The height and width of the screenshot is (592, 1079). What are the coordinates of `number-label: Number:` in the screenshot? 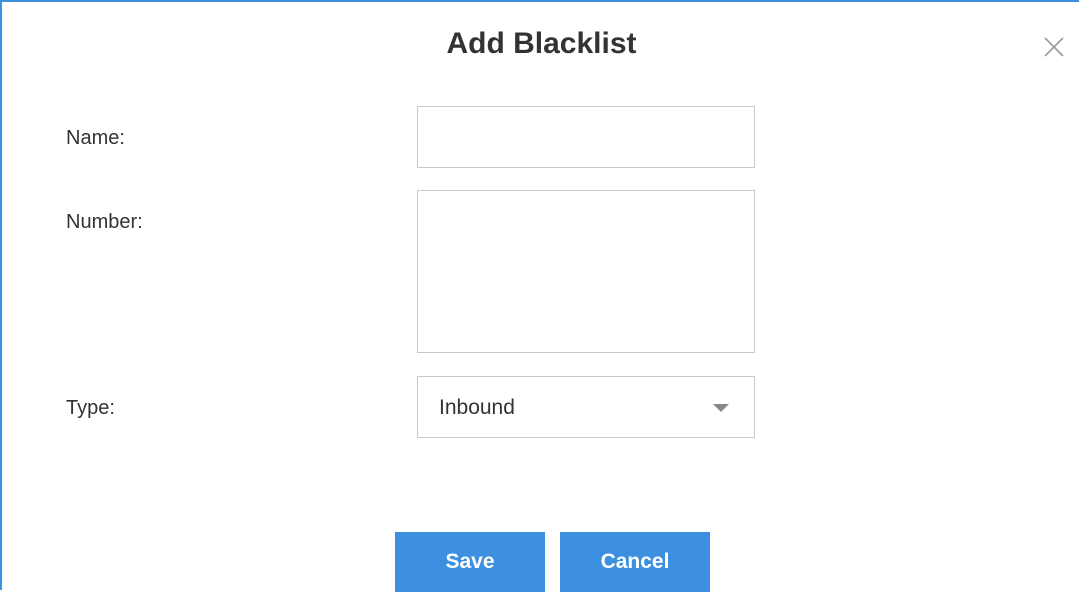 It's located at (104, 222).